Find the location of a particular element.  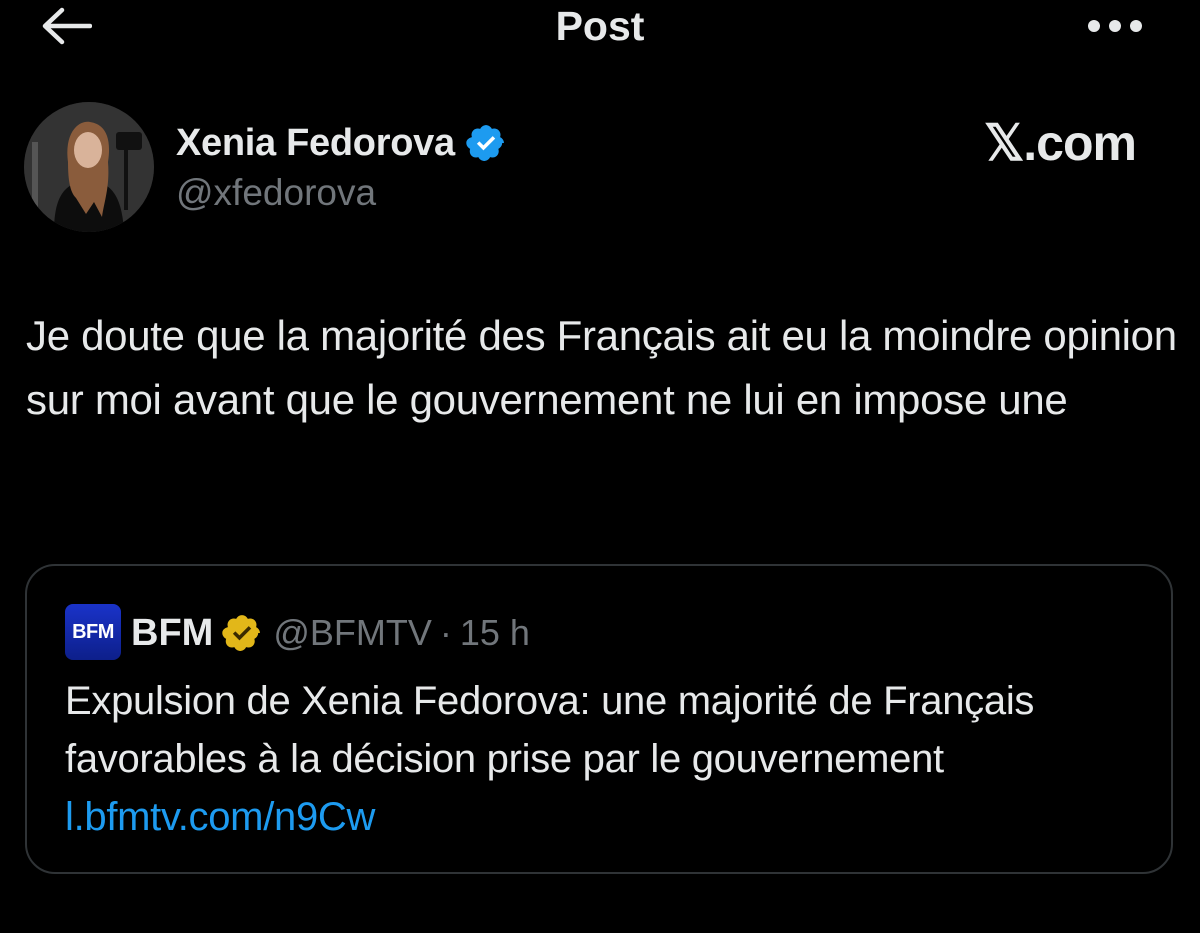

author-avatar is located at coordinates (89, 167).